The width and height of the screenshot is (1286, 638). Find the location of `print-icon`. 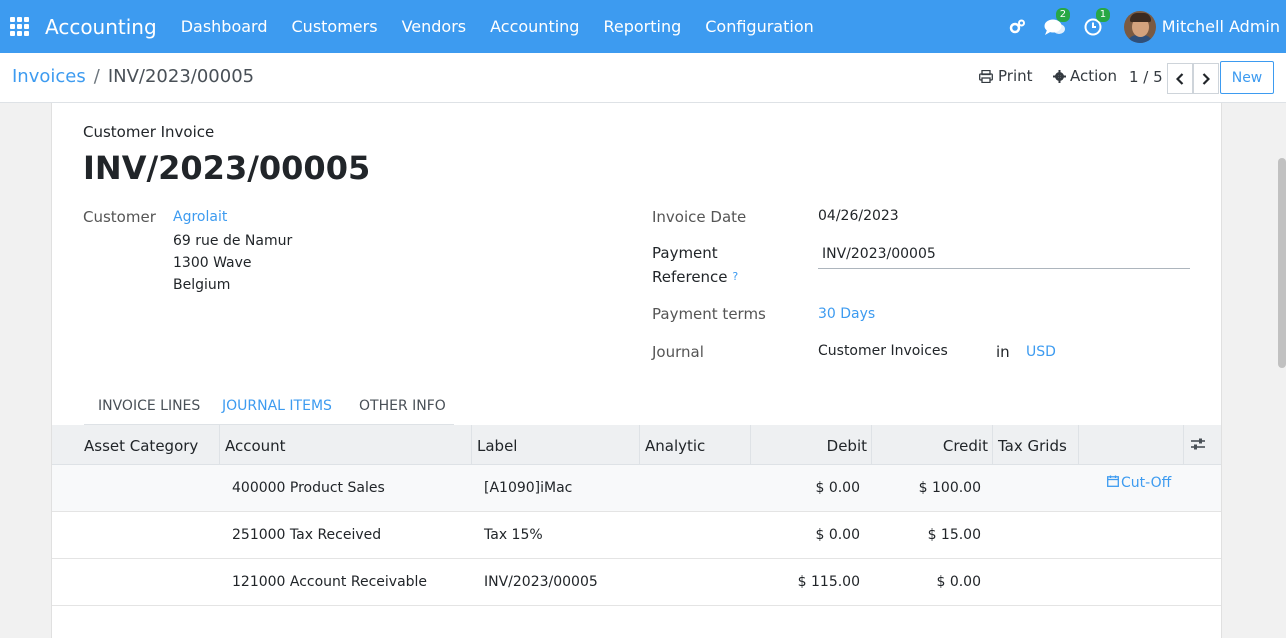

print-icon is located at coordinates (986, 76).